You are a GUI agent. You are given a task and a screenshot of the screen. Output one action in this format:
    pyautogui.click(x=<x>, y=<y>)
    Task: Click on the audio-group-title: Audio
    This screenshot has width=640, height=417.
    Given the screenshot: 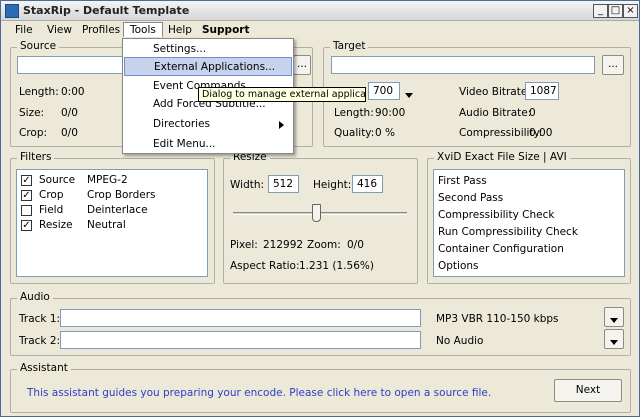 What is the action you would take?
    pyautogui.click(x=35, y=297)
    